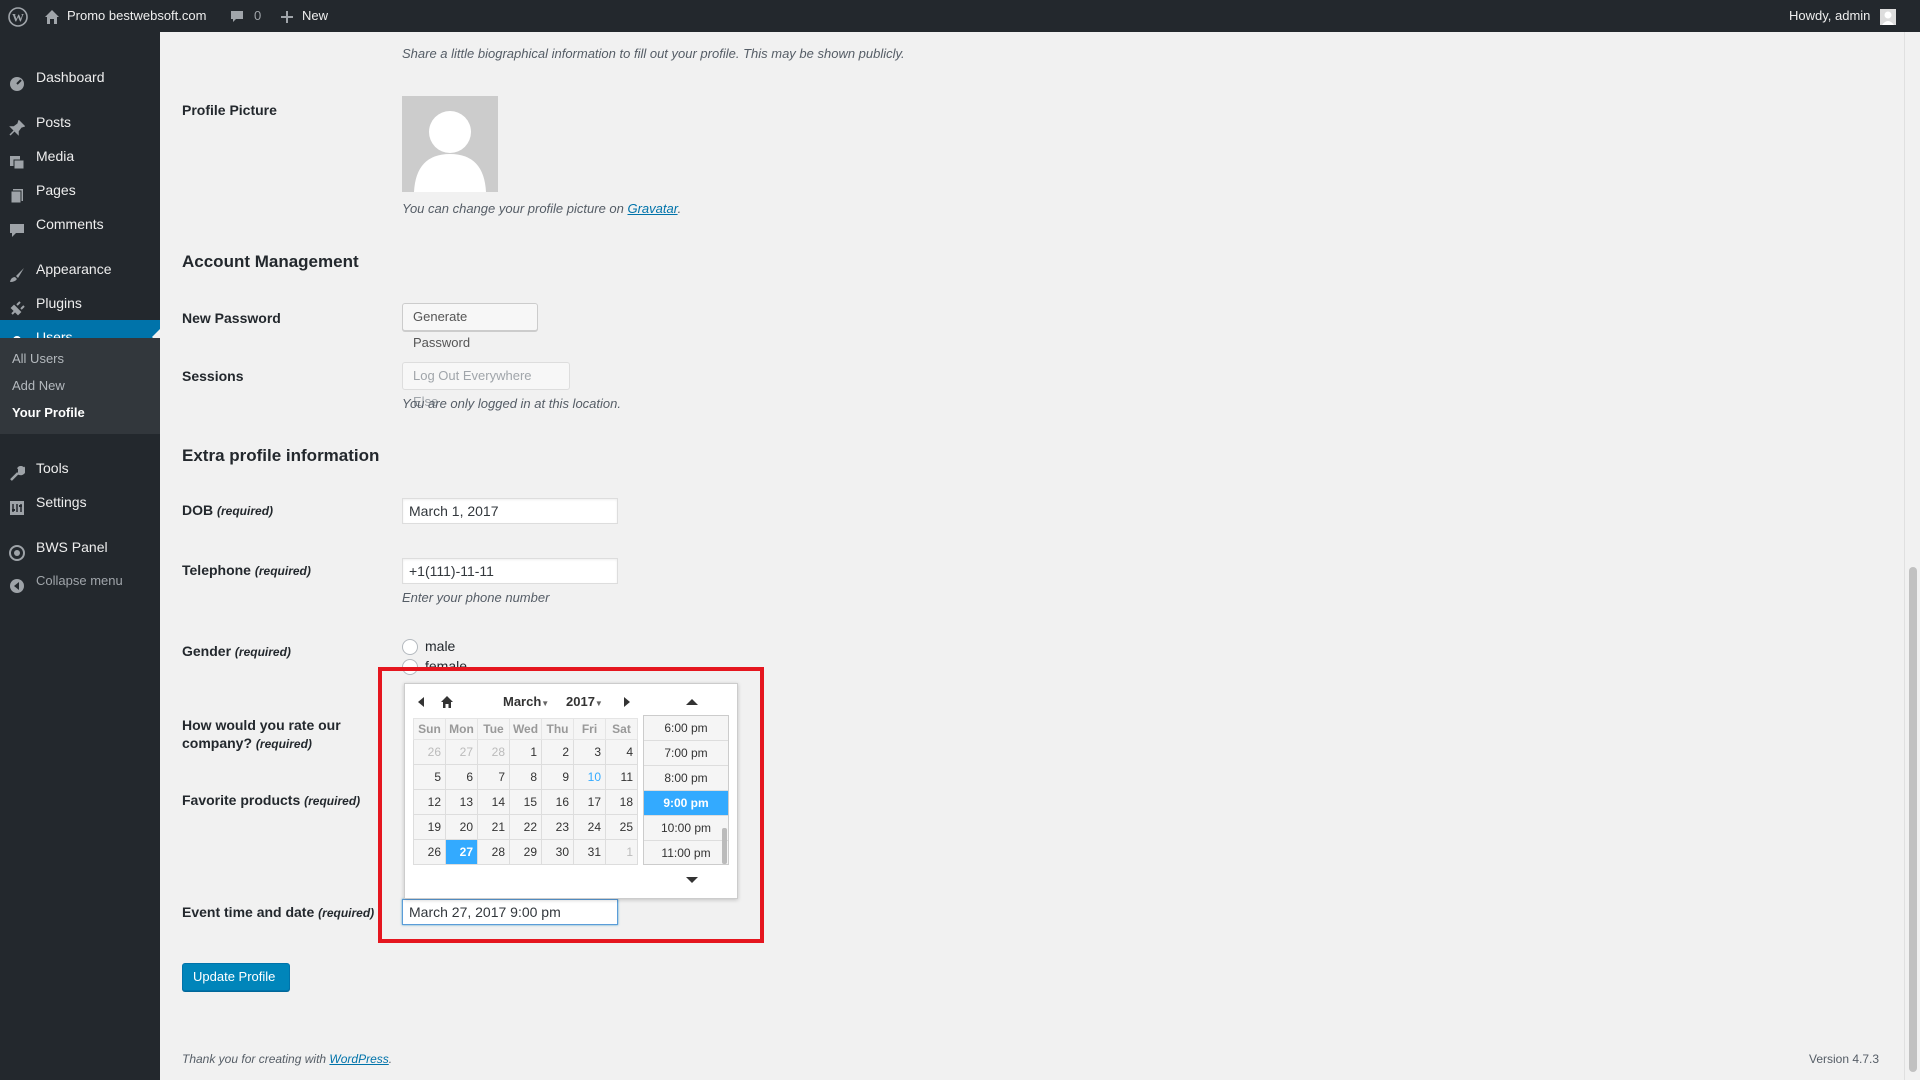  Describe the element at coordinates (38, 385) in the screenshot. I see `submenu-add-new: Add New` at that location.